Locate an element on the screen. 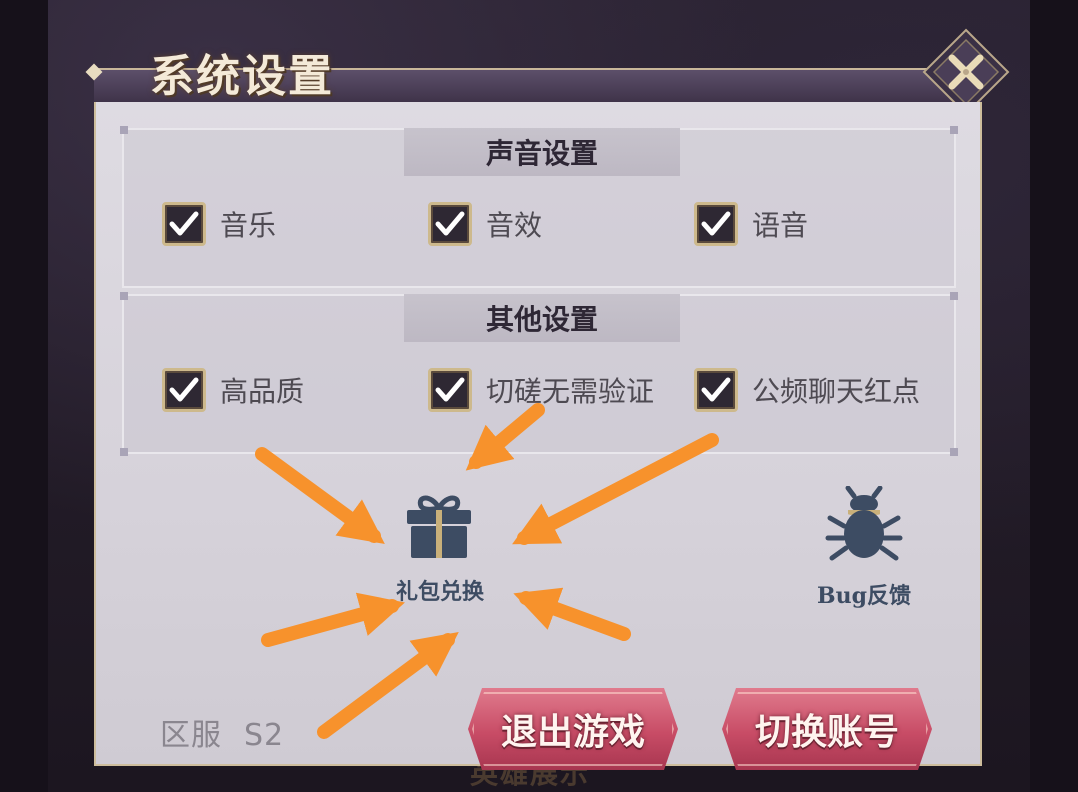  option-label: 语音 is located at coordinates (780, 225).